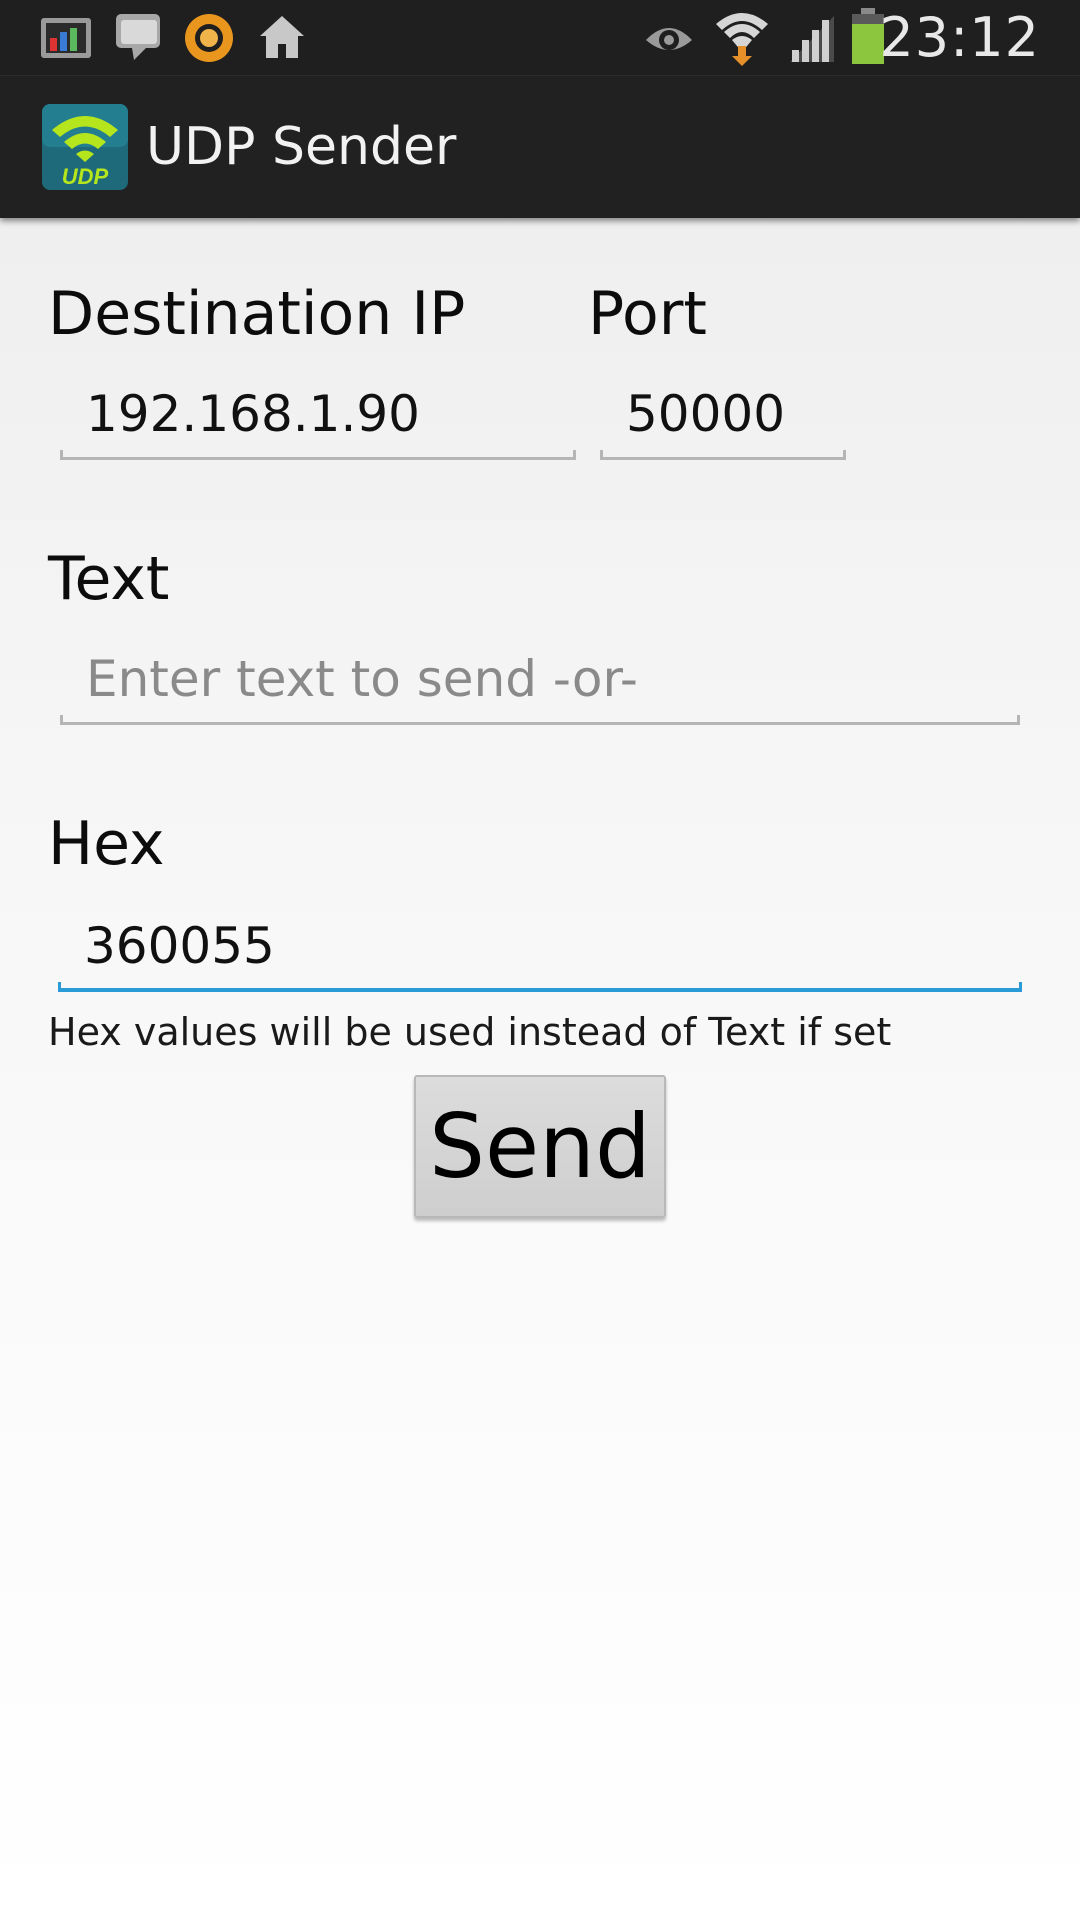 Image resolution: width=1080 pixels, height=1920 pixels. What do you see at coordinates (209, 38) in the screenshot?
I see `app-circle-icon` at bounding box center [209, 38].